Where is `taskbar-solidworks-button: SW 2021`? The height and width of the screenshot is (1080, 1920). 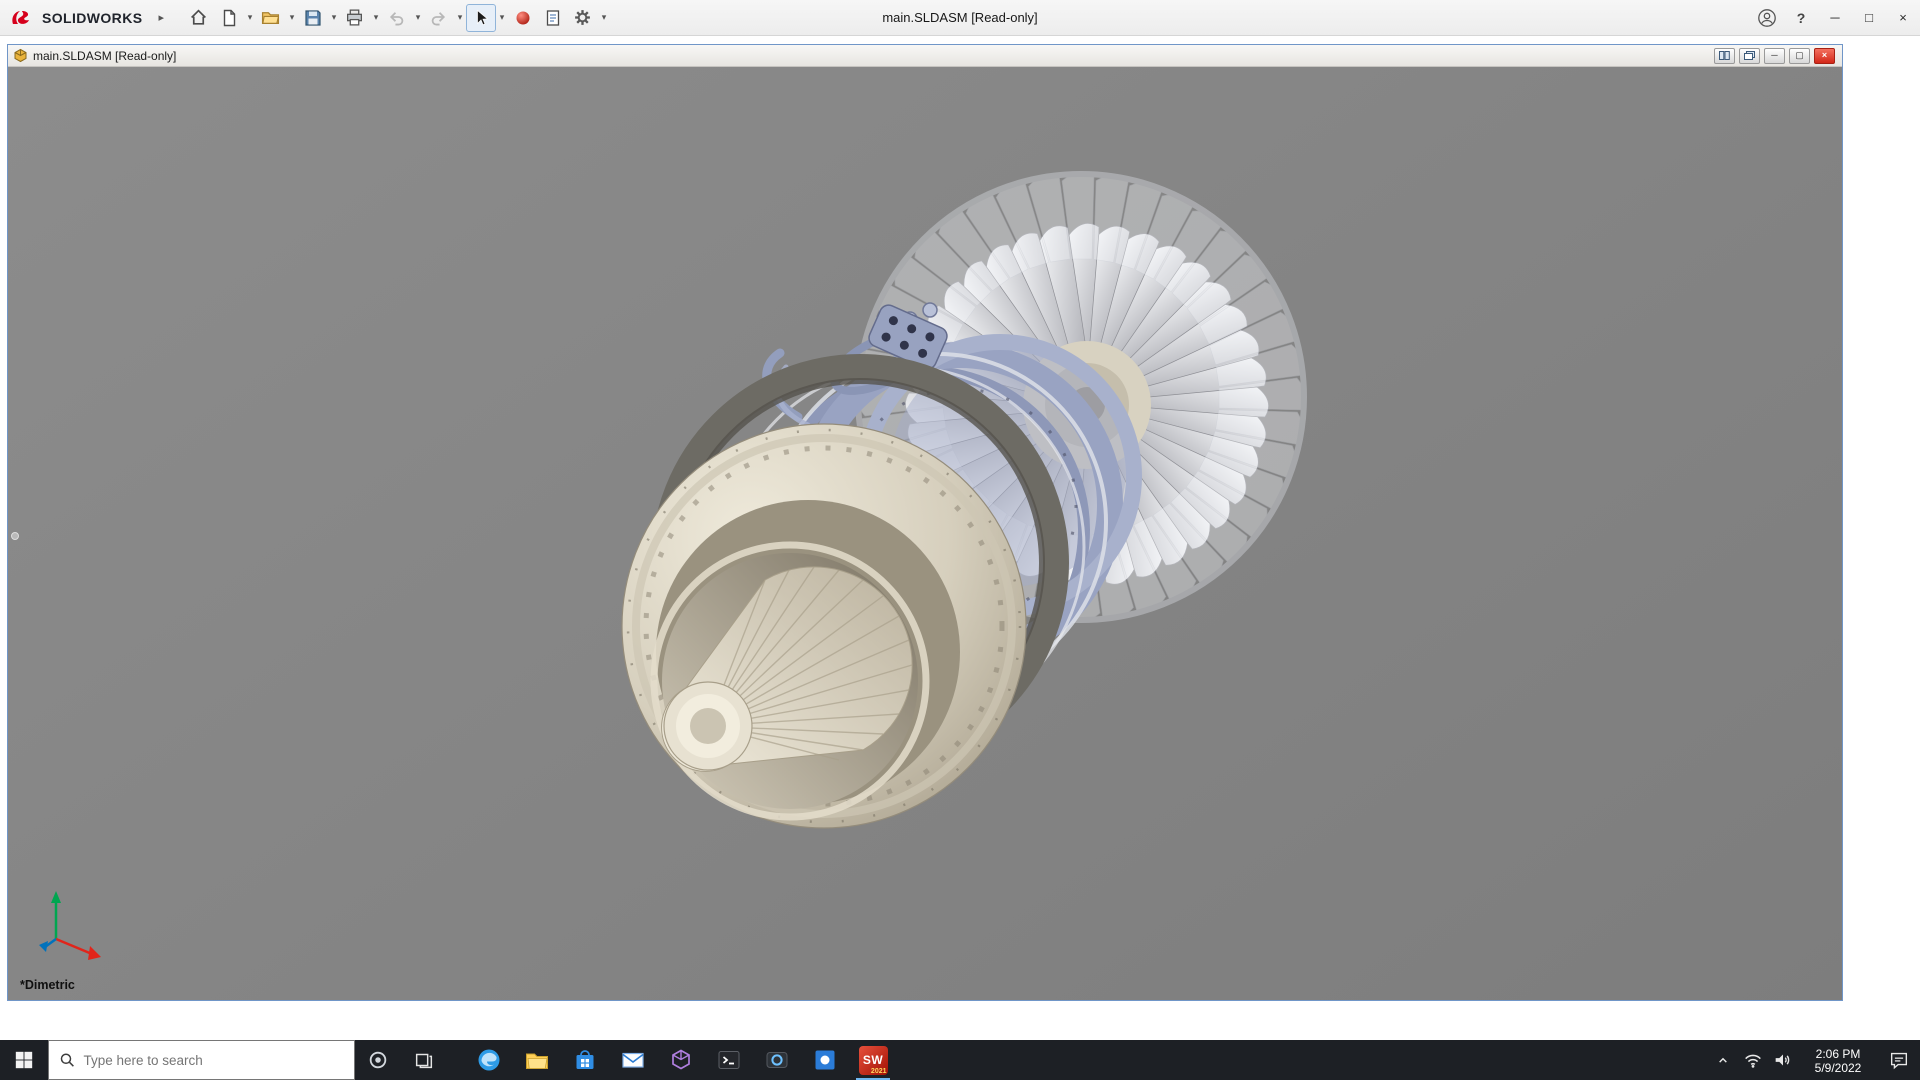 taskbar-solidworks-button: SW 2021 is located at coordinates (873, 1060).